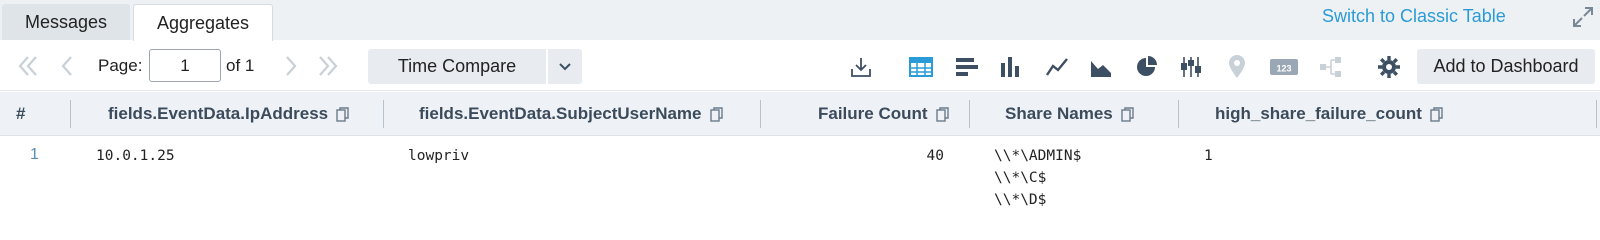  Describe the element at coordinates (1057, 67) in the screenshot. I see `line-chart-icon` at that location.